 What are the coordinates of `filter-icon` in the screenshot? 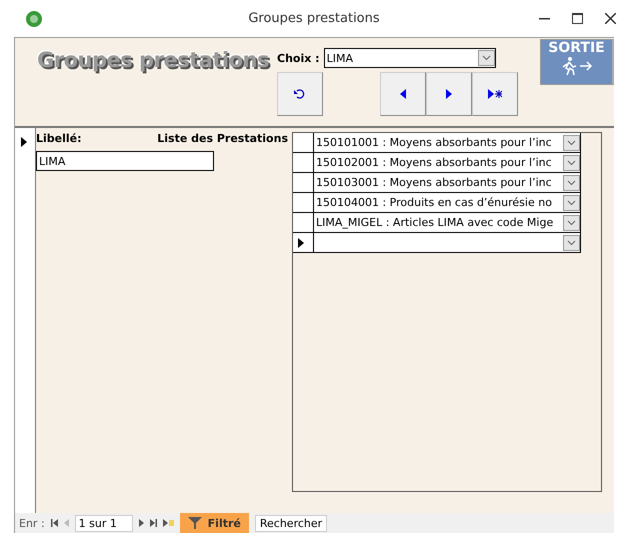 It's located at (195, 523).